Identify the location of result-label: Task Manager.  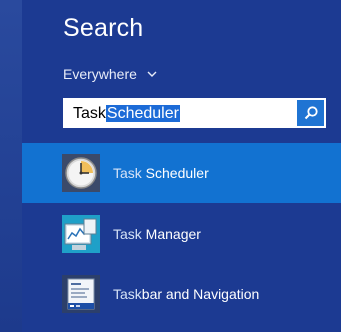
(157, 234).